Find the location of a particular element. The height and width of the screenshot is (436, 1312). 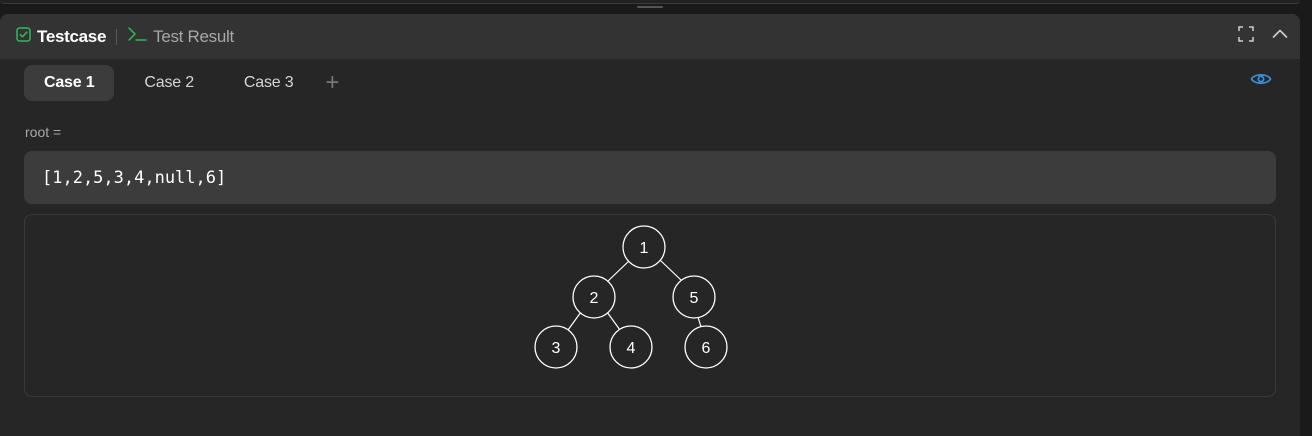

case-tabs: Case 1 Case 2 Case 3 + is located at coordinates (181, 83).